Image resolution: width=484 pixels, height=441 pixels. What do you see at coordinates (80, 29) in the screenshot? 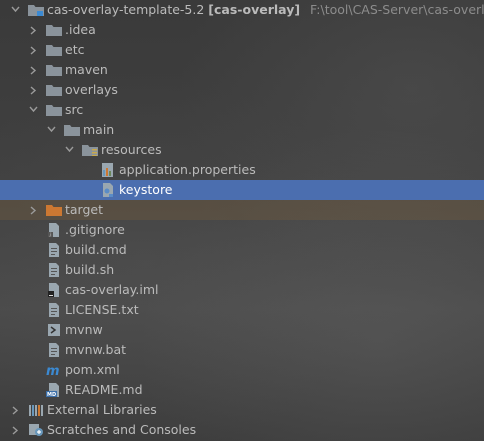
I see `tree-item-label: .idea` at bounding box center [80, 29].